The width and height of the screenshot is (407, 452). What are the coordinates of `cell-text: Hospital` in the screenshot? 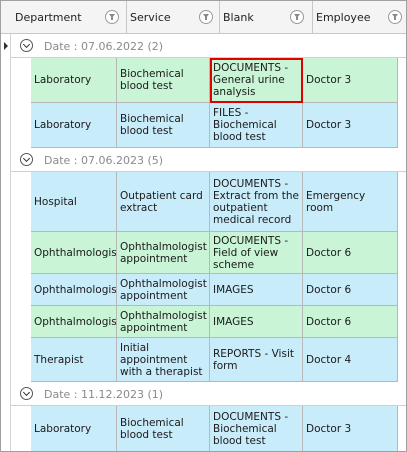 It's located at (55, 201).